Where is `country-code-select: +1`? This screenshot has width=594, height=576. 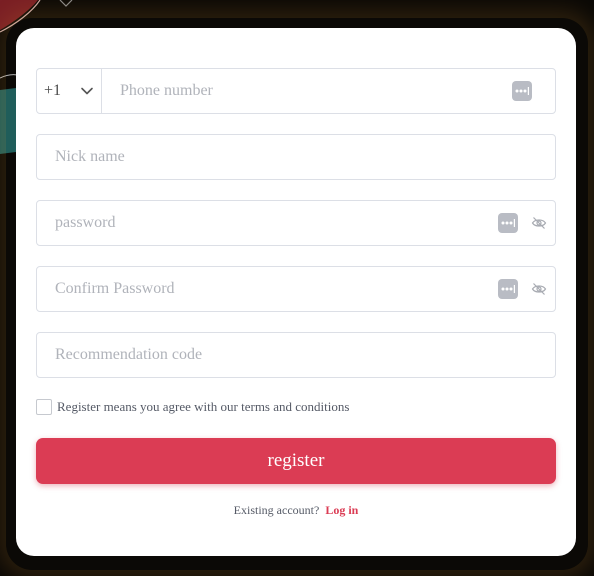 country-code-select: +1 is located at coordinates (69, 91).